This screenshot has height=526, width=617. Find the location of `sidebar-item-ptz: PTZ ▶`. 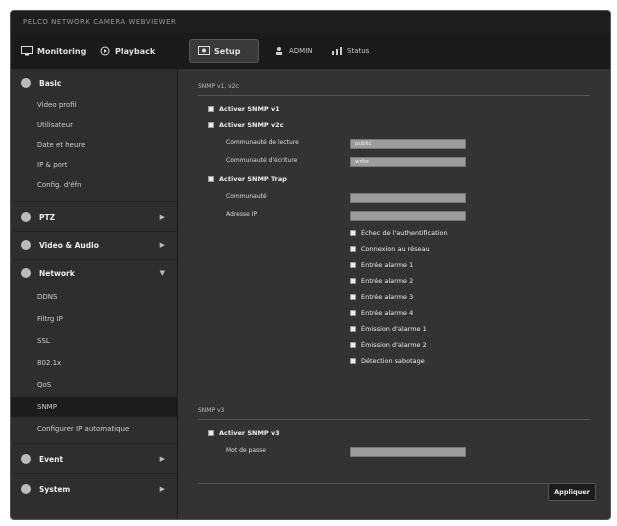

sidebar-item-ptz: PTZ ▶ is located at coordinates (94, 217).